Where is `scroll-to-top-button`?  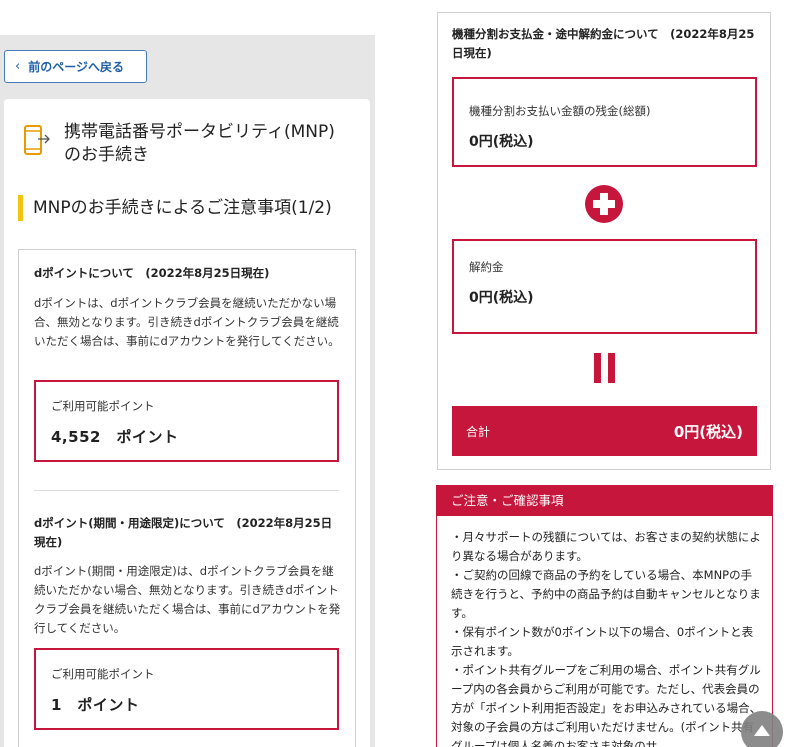
scroll-to-top-button is located at coordinates (762, 729).